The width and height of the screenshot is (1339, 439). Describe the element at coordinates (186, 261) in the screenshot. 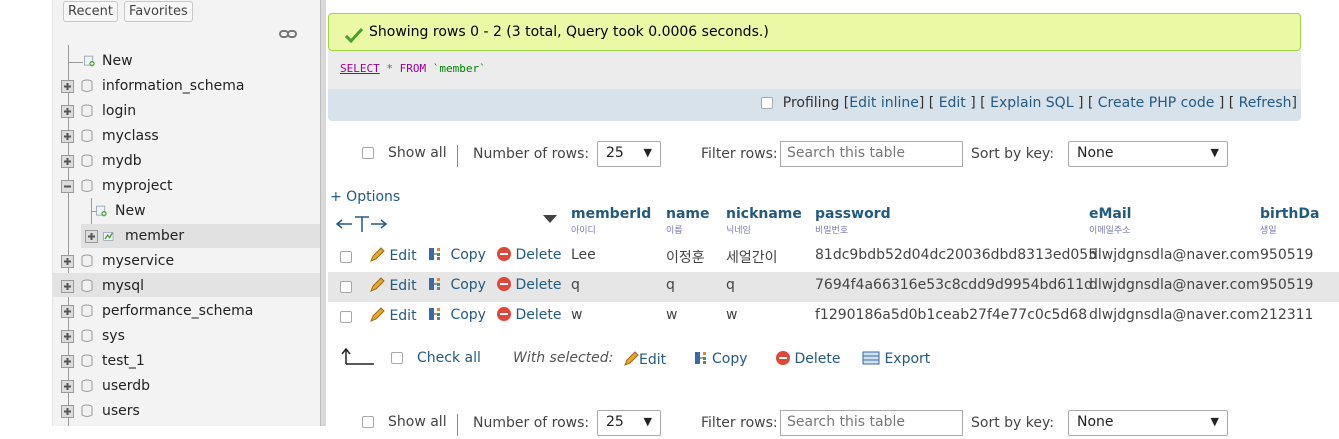

I see `tree-item-myservice: myservice` at that location.